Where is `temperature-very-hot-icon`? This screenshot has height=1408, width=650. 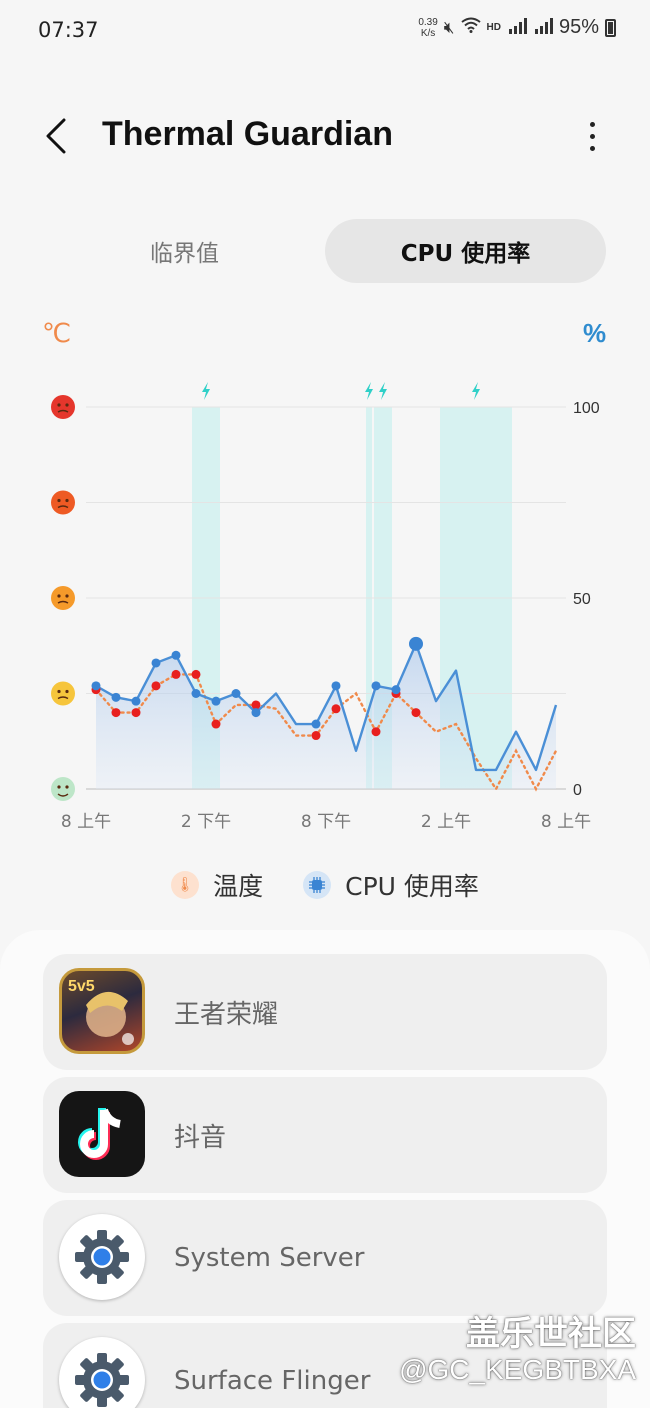 temperature-very-hot-icon is located at coordinates (63, 407).